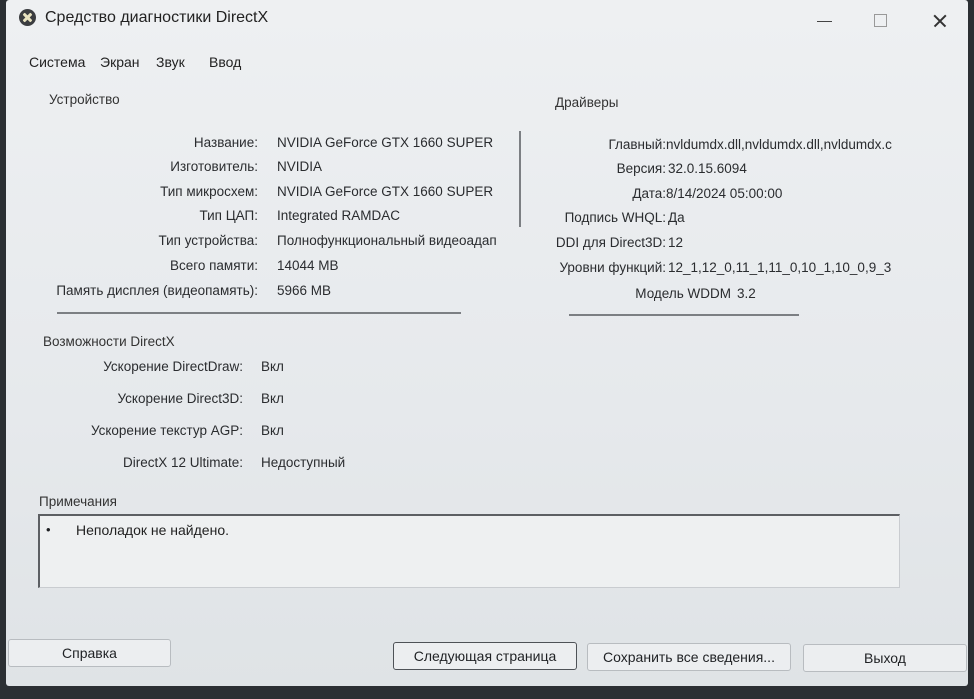 This screenshot has height=699, width=974. I want to click on agp-accel-label: Ускорение текстур AGP:, so click(166, 430).